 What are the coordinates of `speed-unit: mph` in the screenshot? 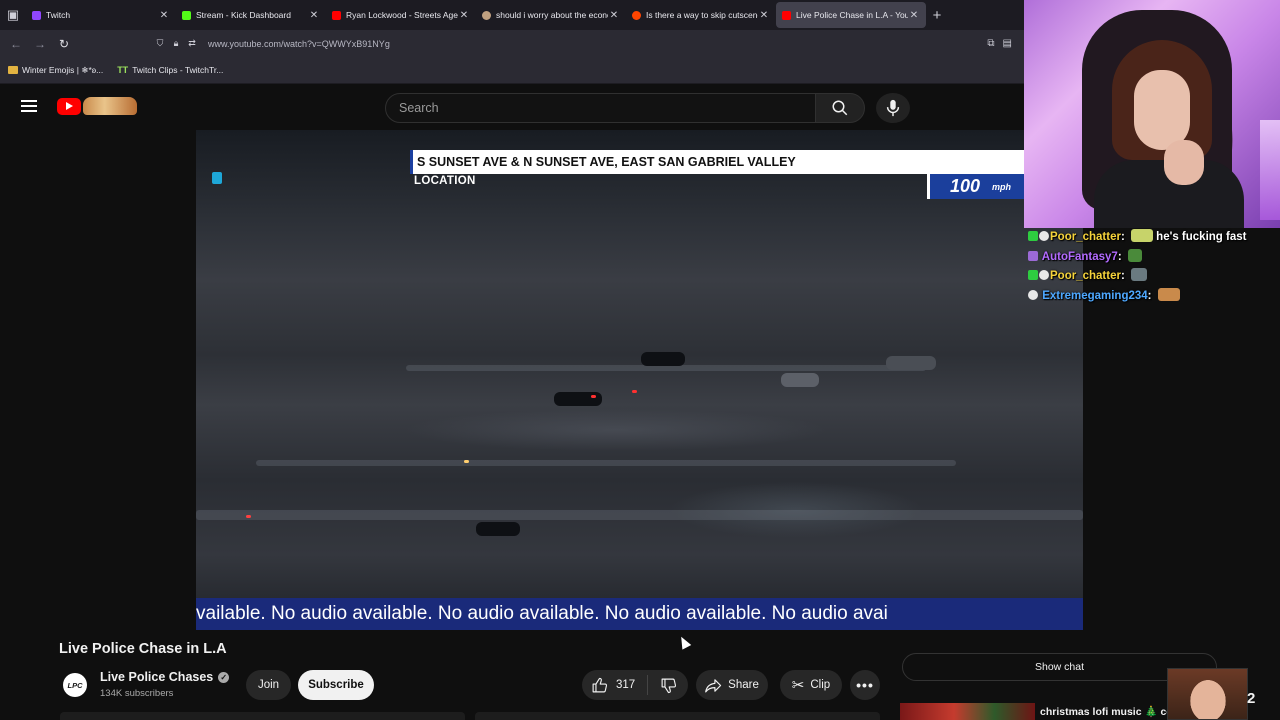 It's located at (1002, 186).